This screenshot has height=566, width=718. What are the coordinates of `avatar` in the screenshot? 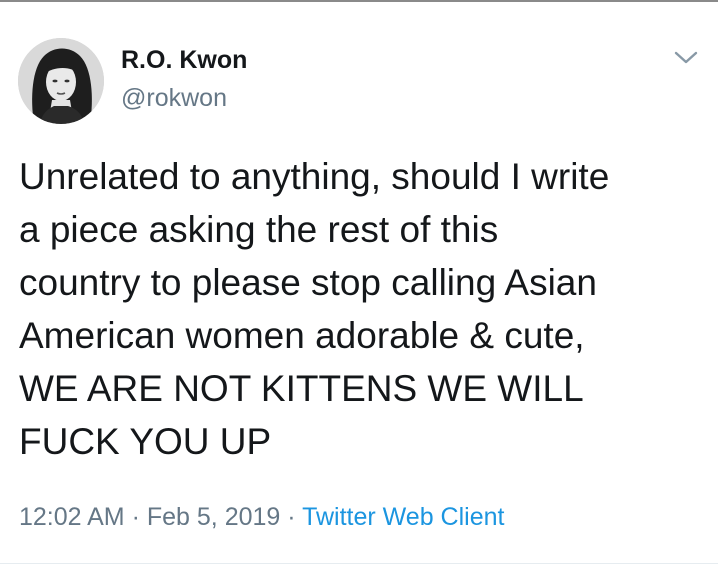 It's located at (61, 81).